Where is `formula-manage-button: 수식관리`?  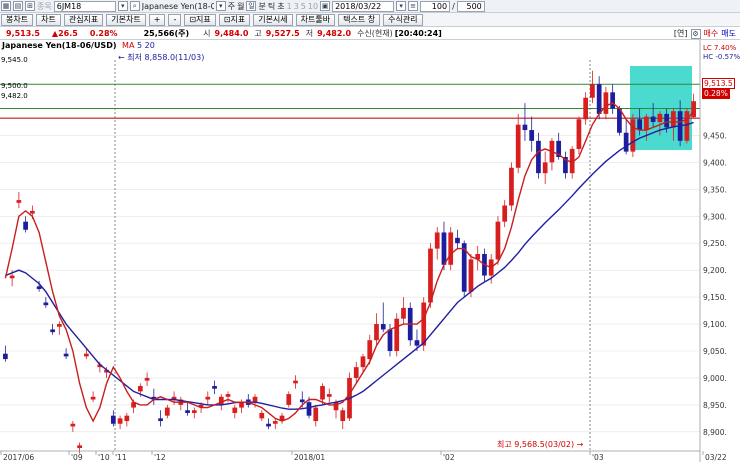 formula-manage-button: 수식관리 is located at coordinates (403, 19).